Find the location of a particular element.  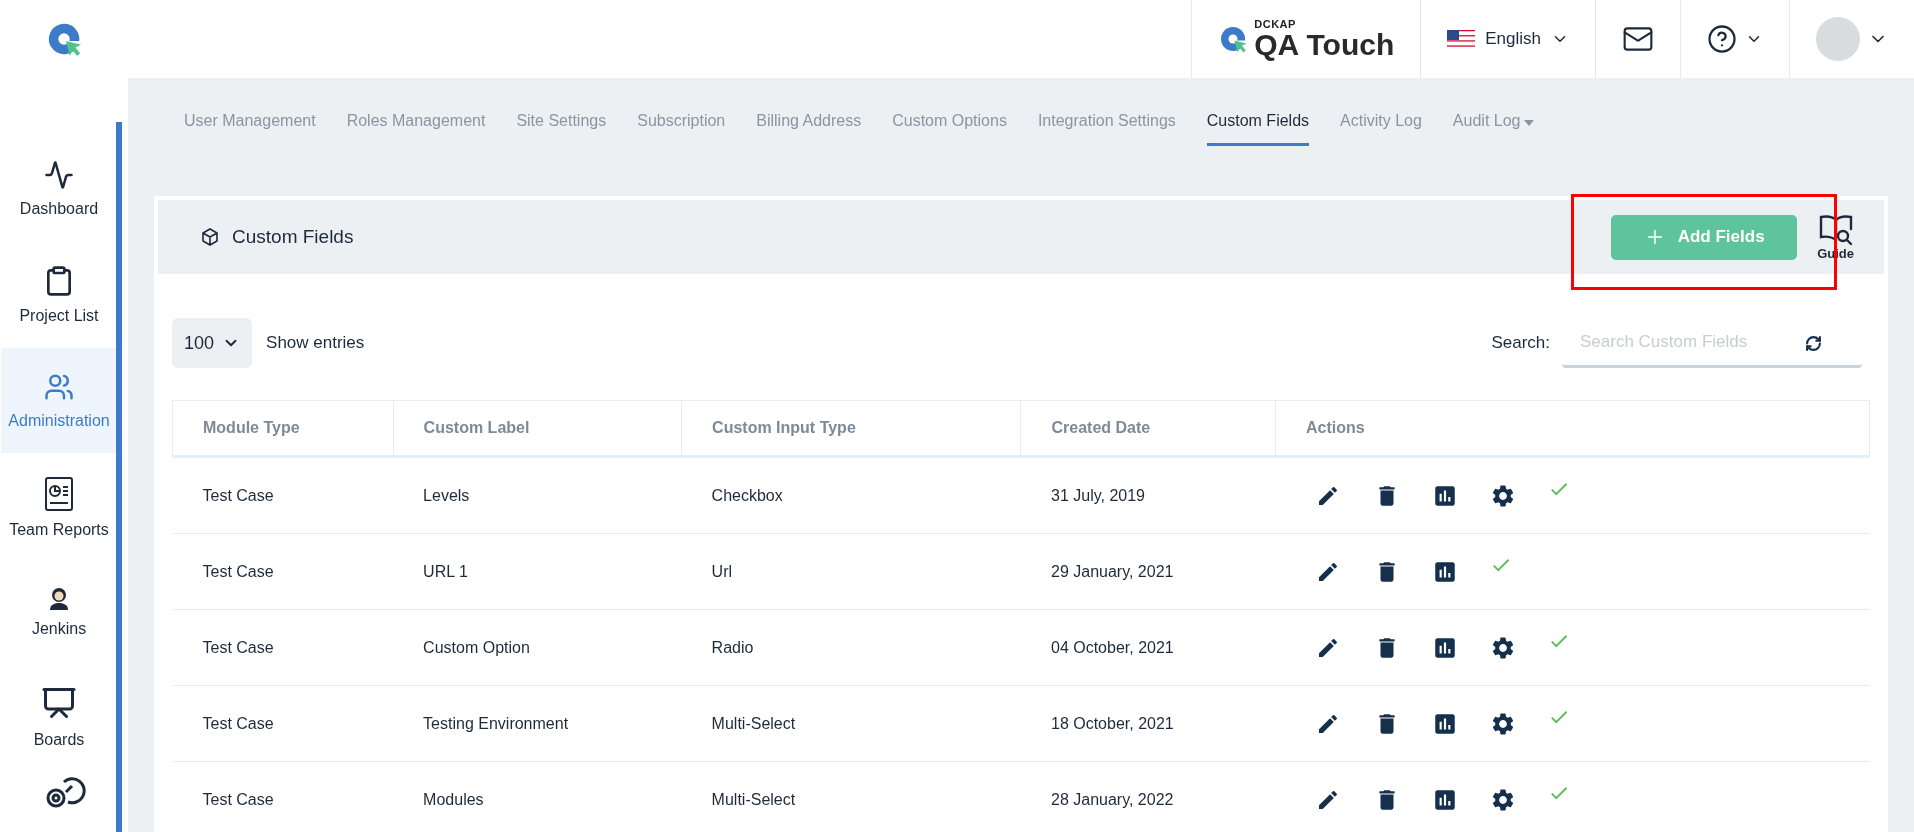

column-header: Module Type is located at coordinates (283, 428).